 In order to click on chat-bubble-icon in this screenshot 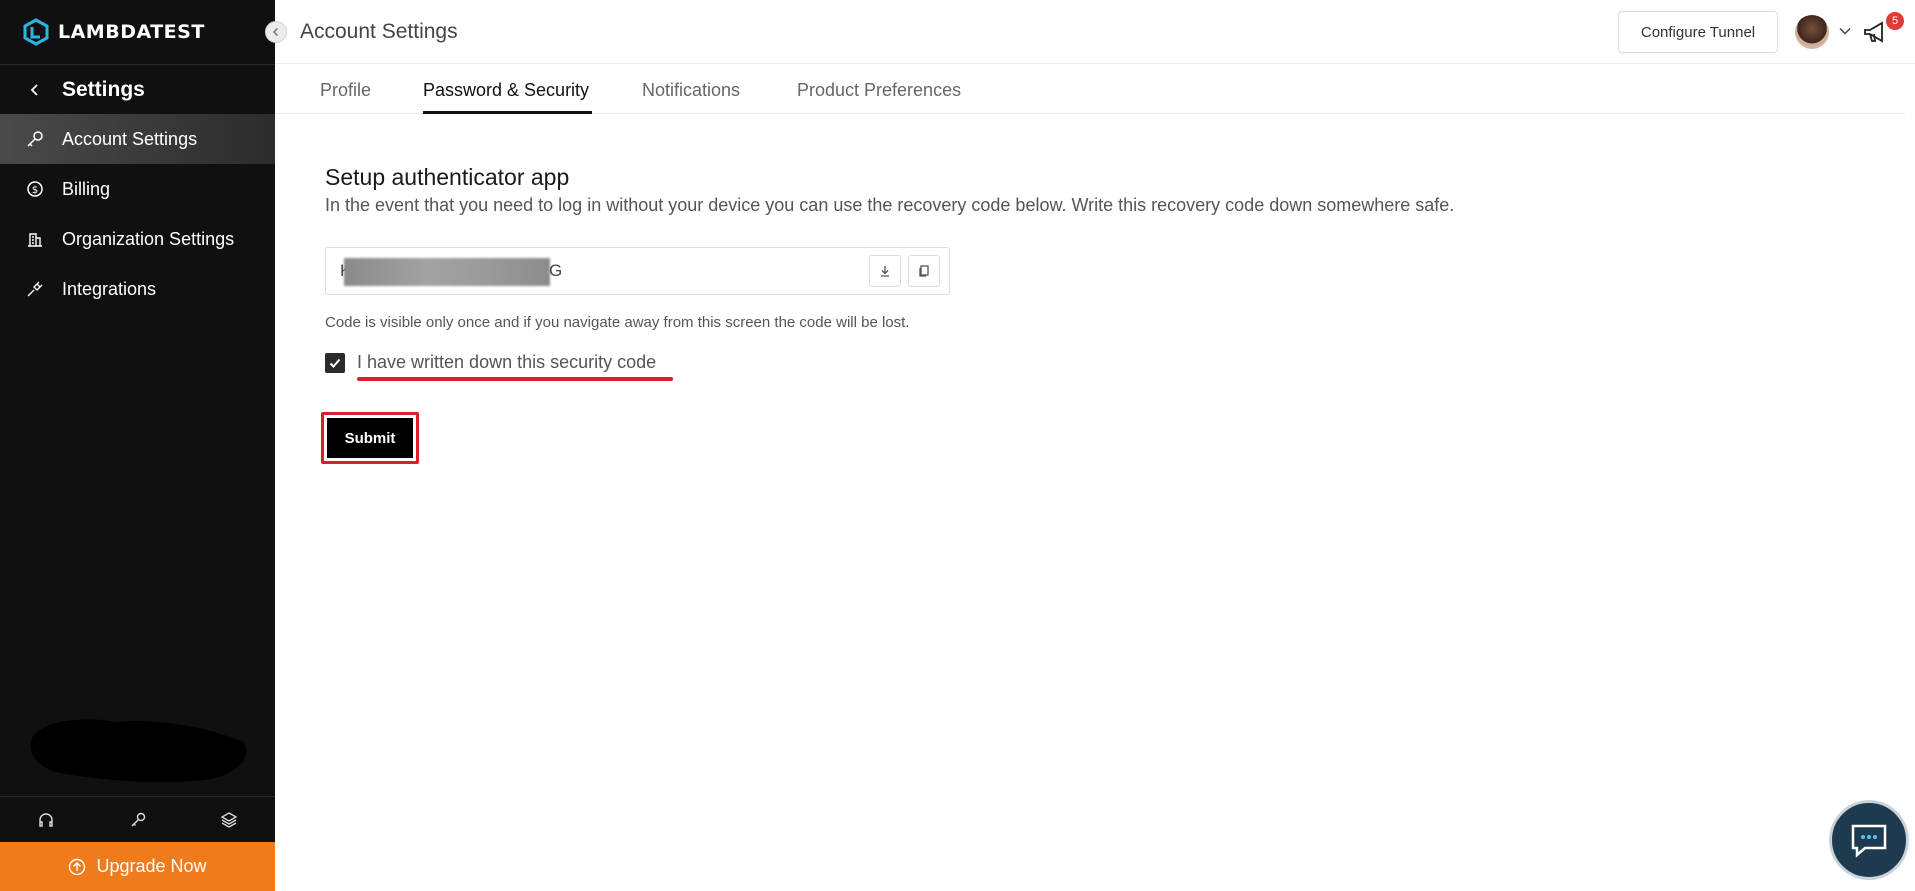, I will do `click(1869, 841)`.